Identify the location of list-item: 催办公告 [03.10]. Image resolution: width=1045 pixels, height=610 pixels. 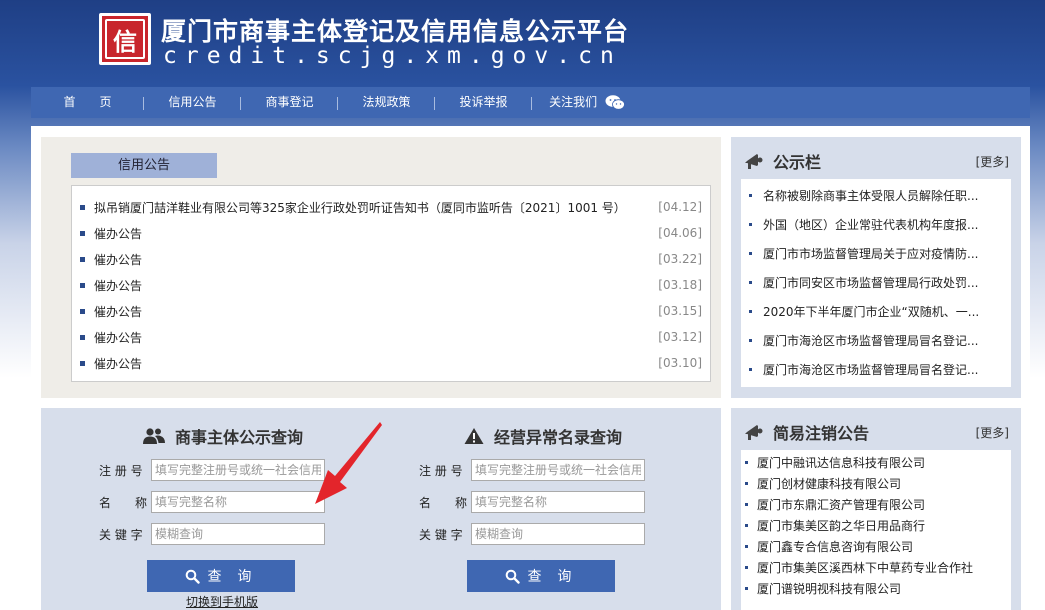
(391, 363).